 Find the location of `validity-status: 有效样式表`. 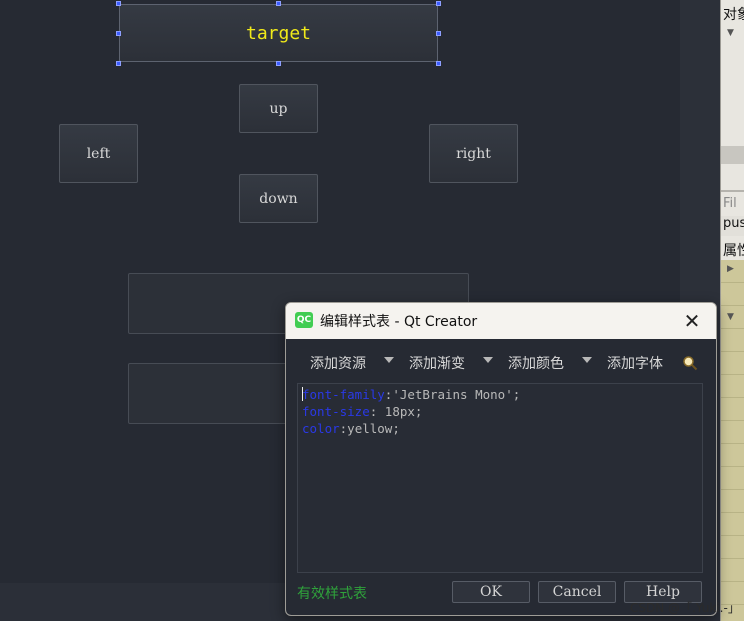

validity-status: 有效样式表 is located at coordinates (332, 594).